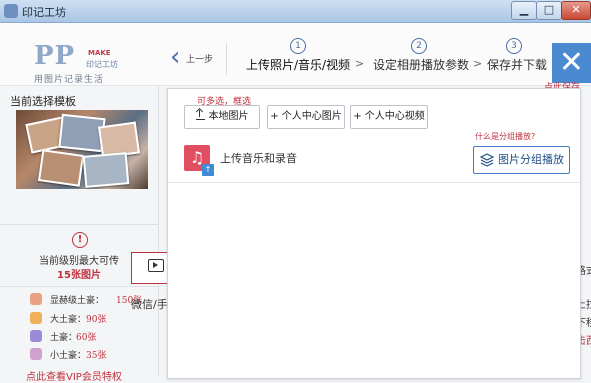 Image resolution: width=591 pixels, height=383 pixels. I want to click on upload-music-label: 上传音乐和录音, so click(258, 158).